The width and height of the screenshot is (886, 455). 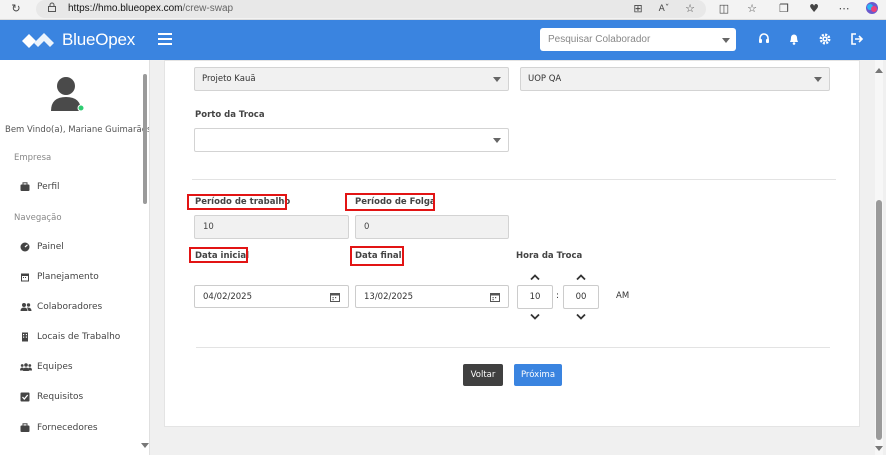 I want to click on favorite-star-icon: ☆, so click(x=690, y=9).